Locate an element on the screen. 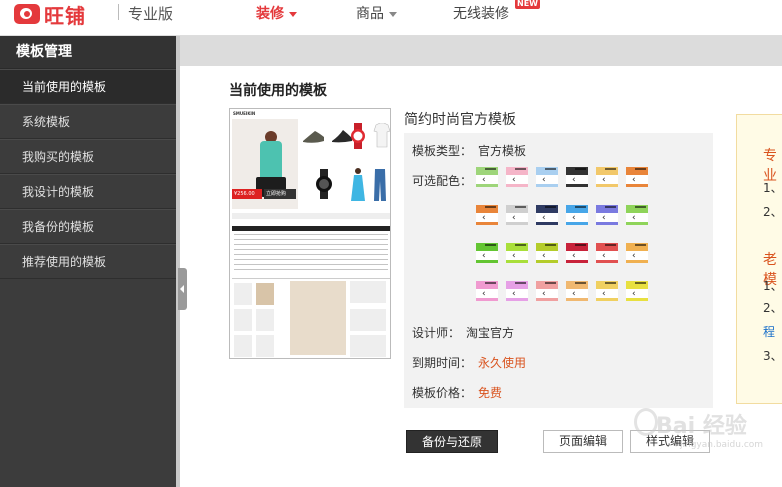  sidebar-item-backup-templates: 我备份的模板 is located at coordinates (88, 226).